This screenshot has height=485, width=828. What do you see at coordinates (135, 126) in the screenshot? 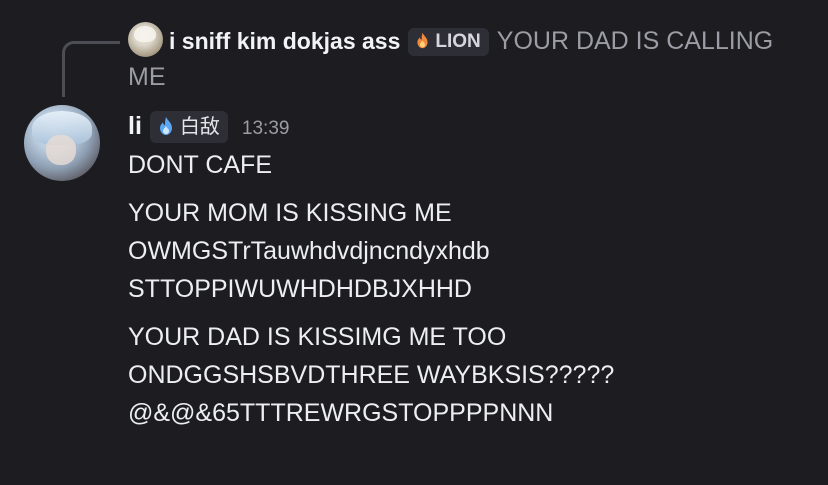
I see `author-name: li` at bounding box center [135, 126].